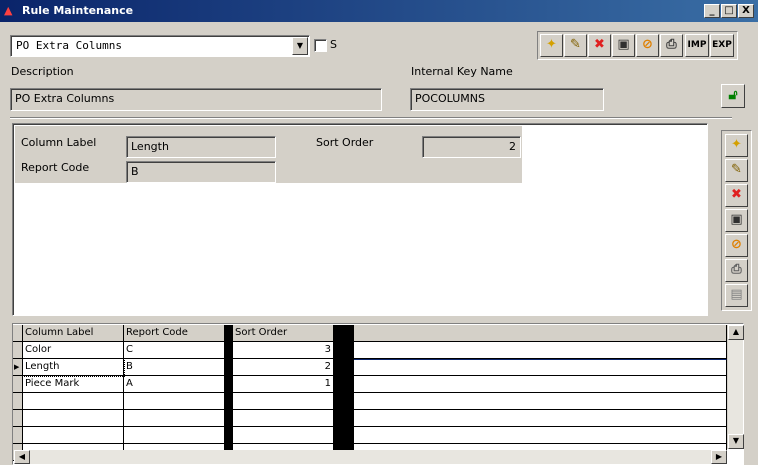 The height and width of the screenshot is (465, 758). I want to click on scroll-left-icon: ◀, so click(22, 457).